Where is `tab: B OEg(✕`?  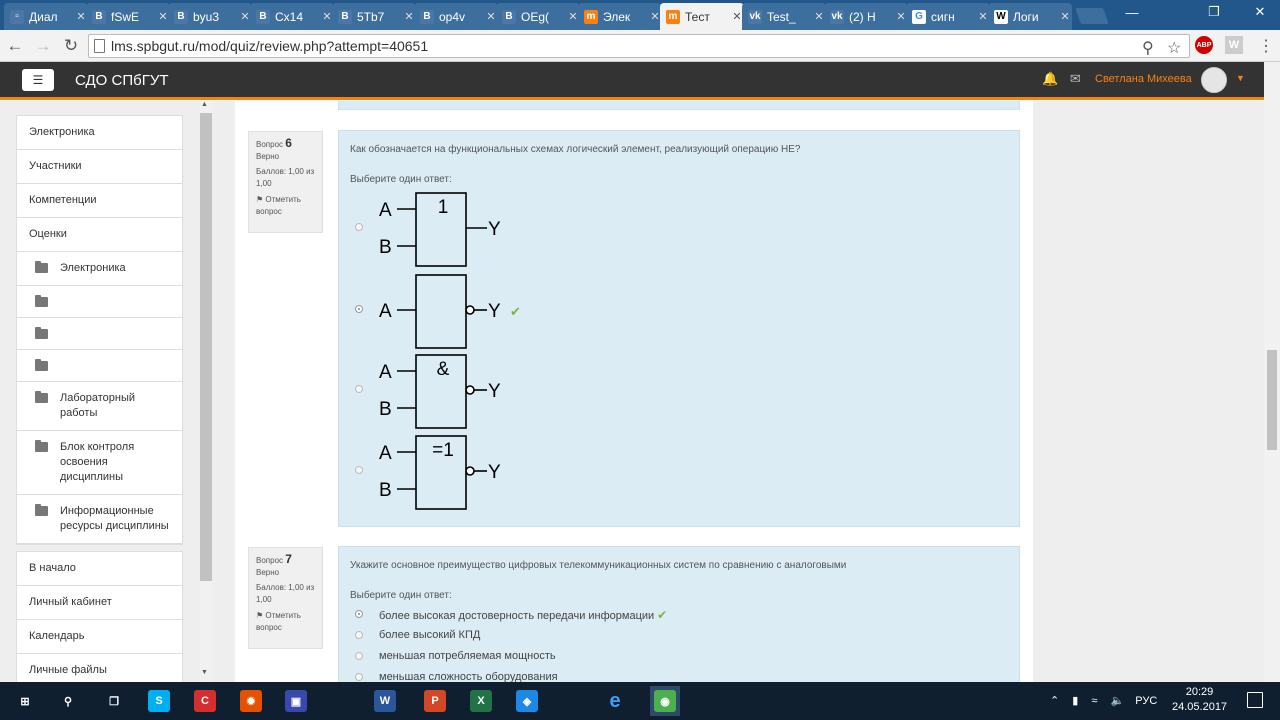
tab: B OEg(✕ is located at coordinates (538, 16).